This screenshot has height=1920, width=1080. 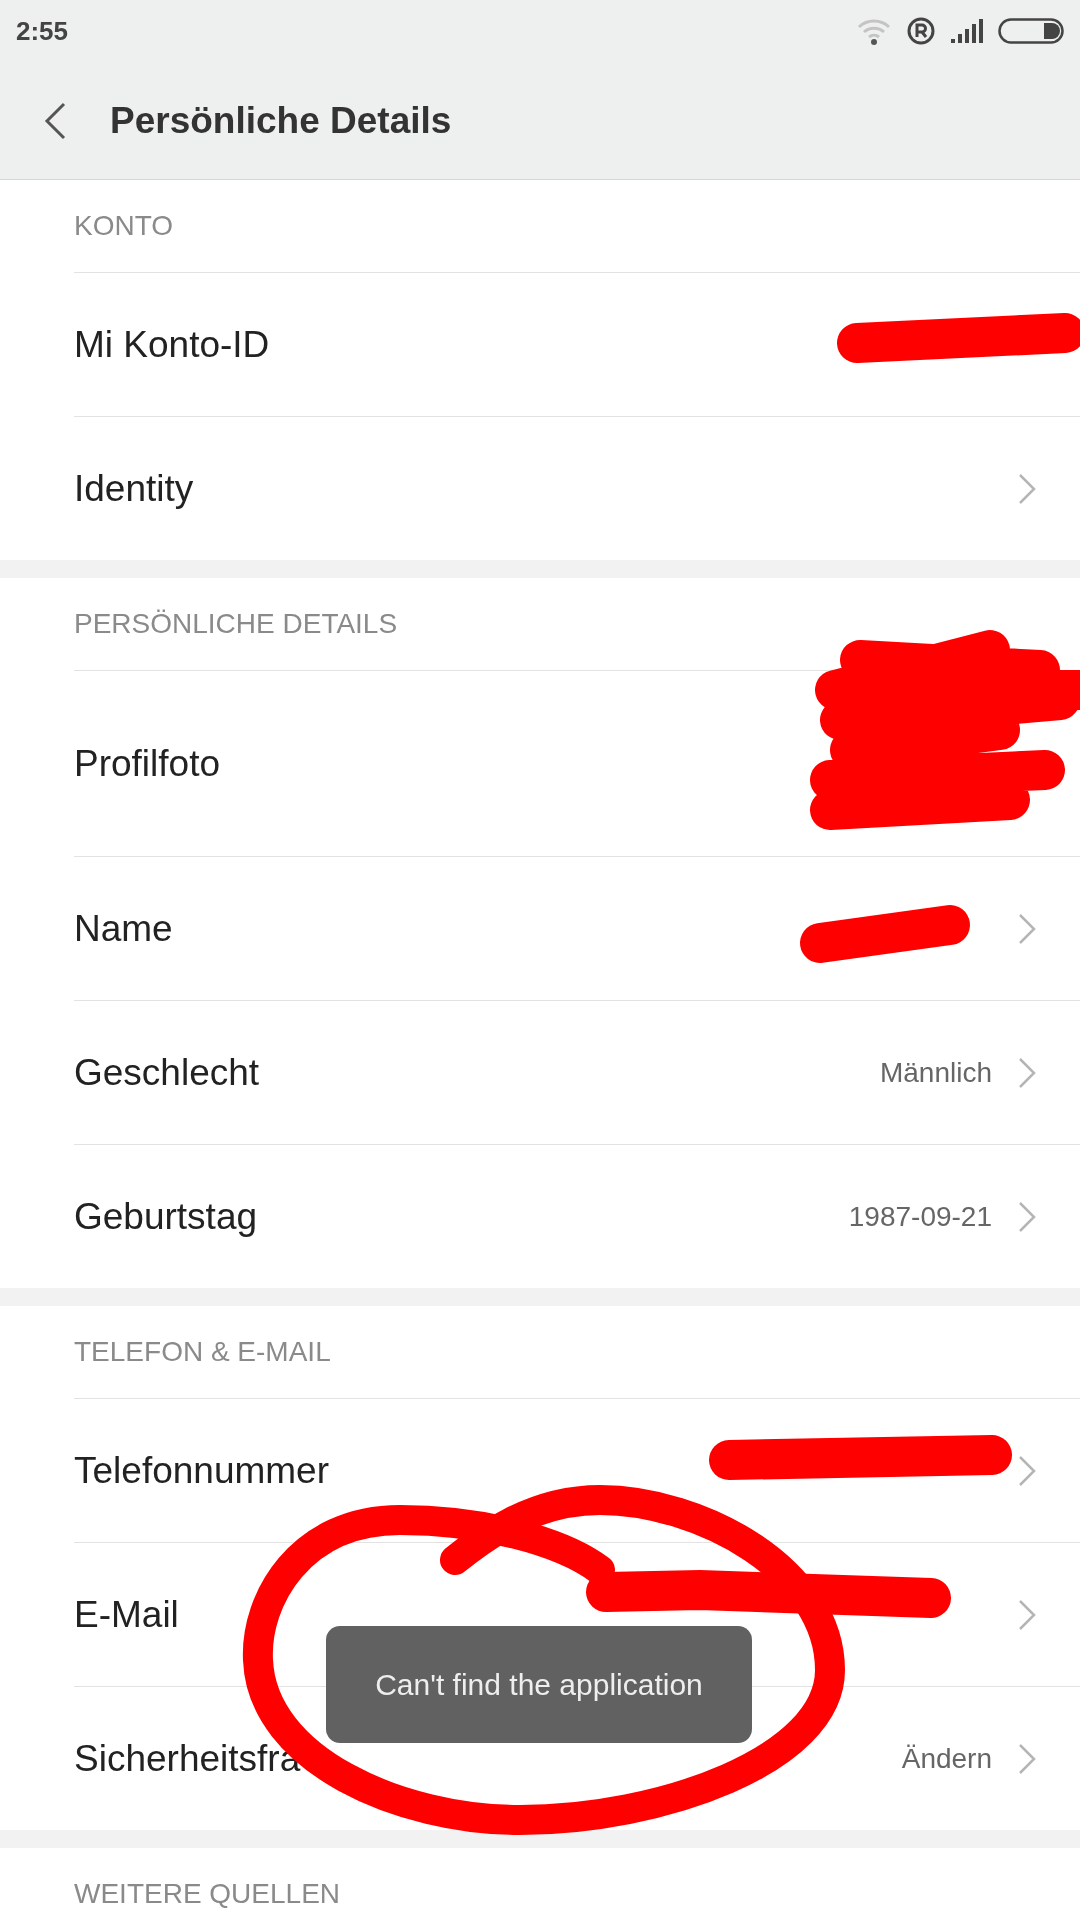 I want to click on battery-icon, so click(x=1031, y=31).